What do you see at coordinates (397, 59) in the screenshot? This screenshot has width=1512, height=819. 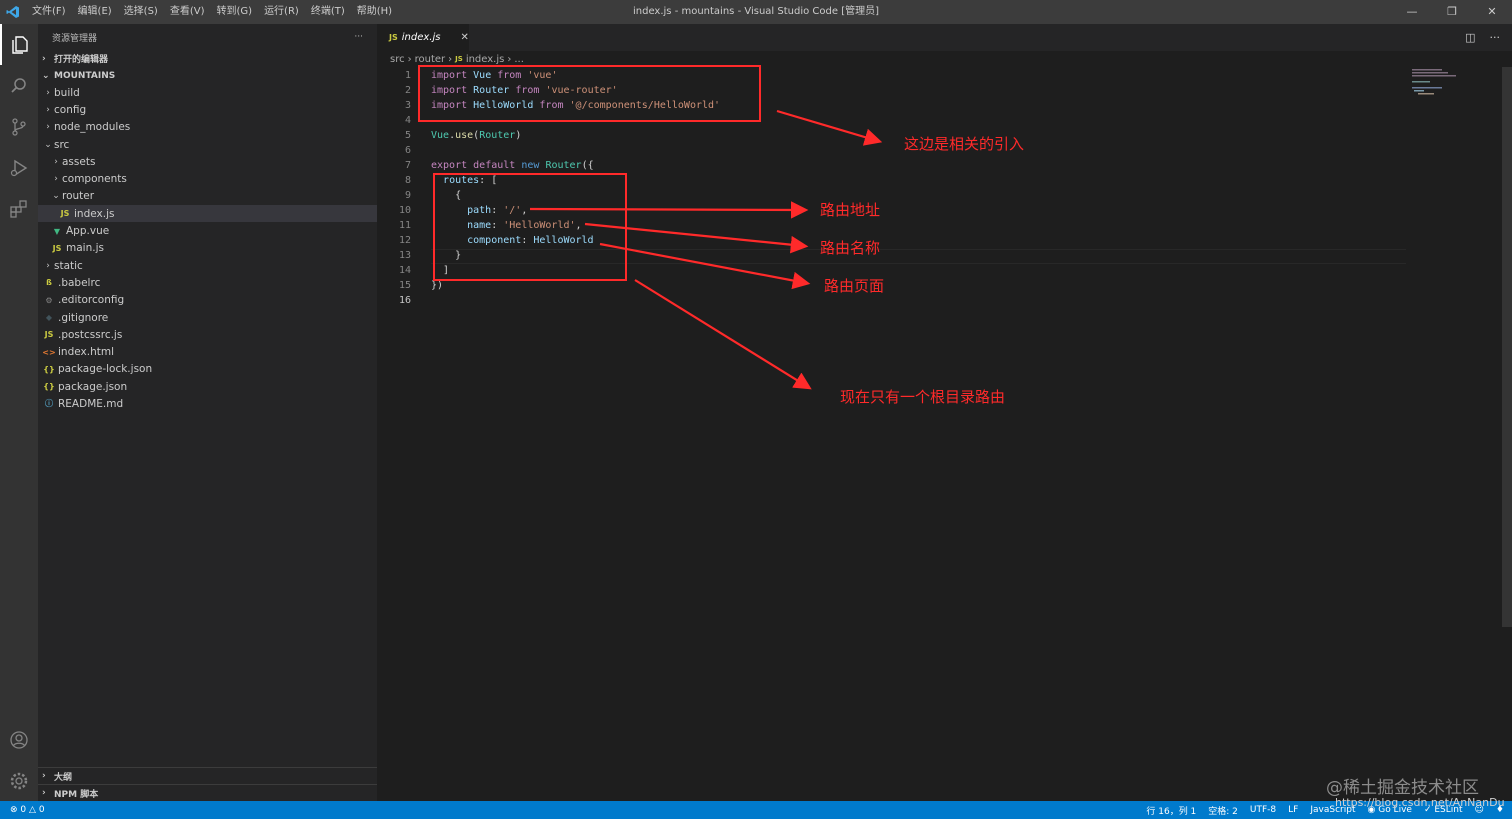 I see `breadcrumb-src: src` at bounding box center [397, 59].